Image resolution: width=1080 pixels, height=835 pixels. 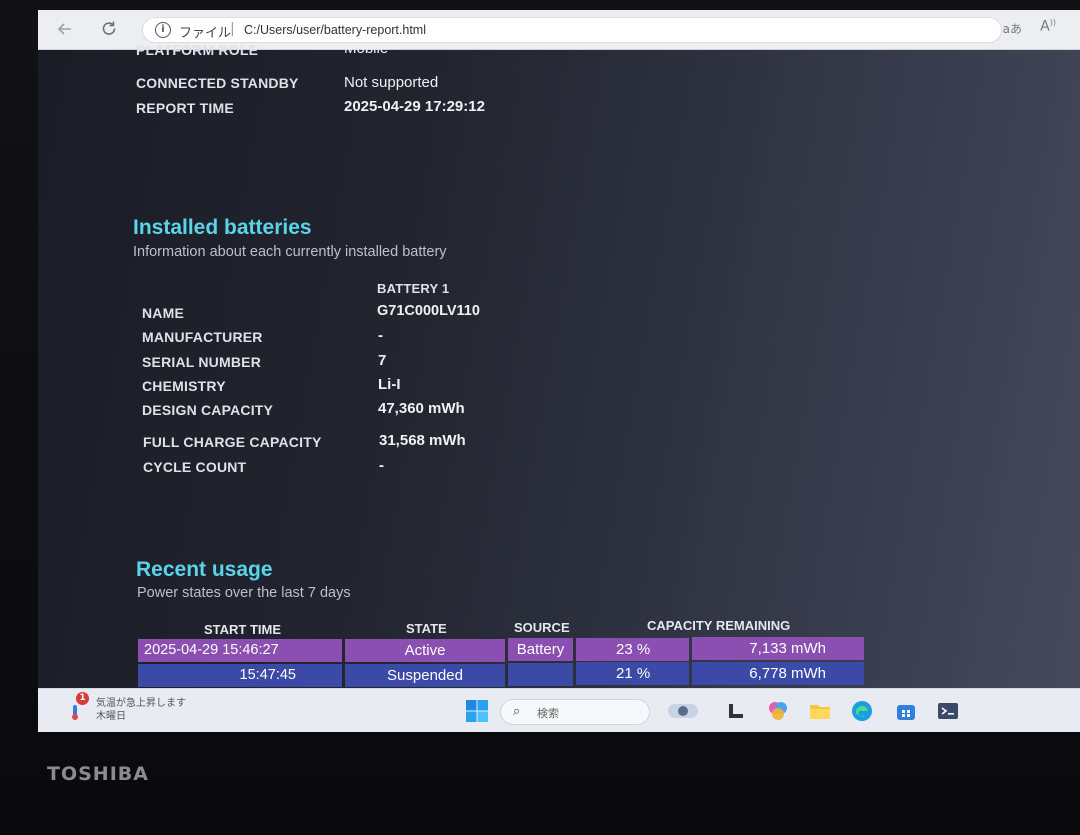 I want to click on address-url: C:/Users/user/battery-report.html, so click(x=335, y=30).